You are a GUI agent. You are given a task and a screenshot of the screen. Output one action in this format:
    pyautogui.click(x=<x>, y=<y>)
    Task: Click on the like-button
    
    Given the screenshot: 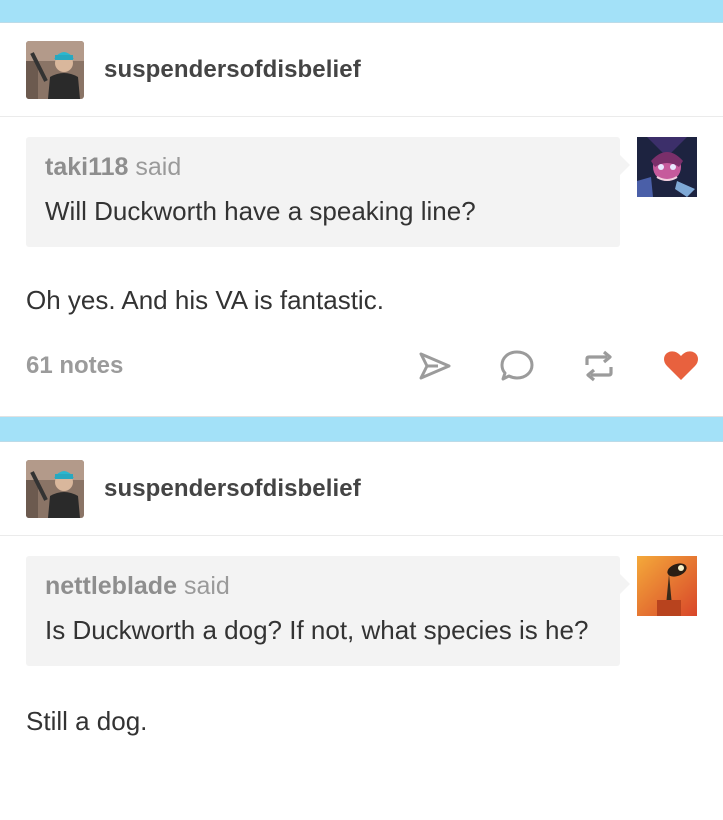 What is the action you would take?
    pyautogui.click(x=681, y=366)
    